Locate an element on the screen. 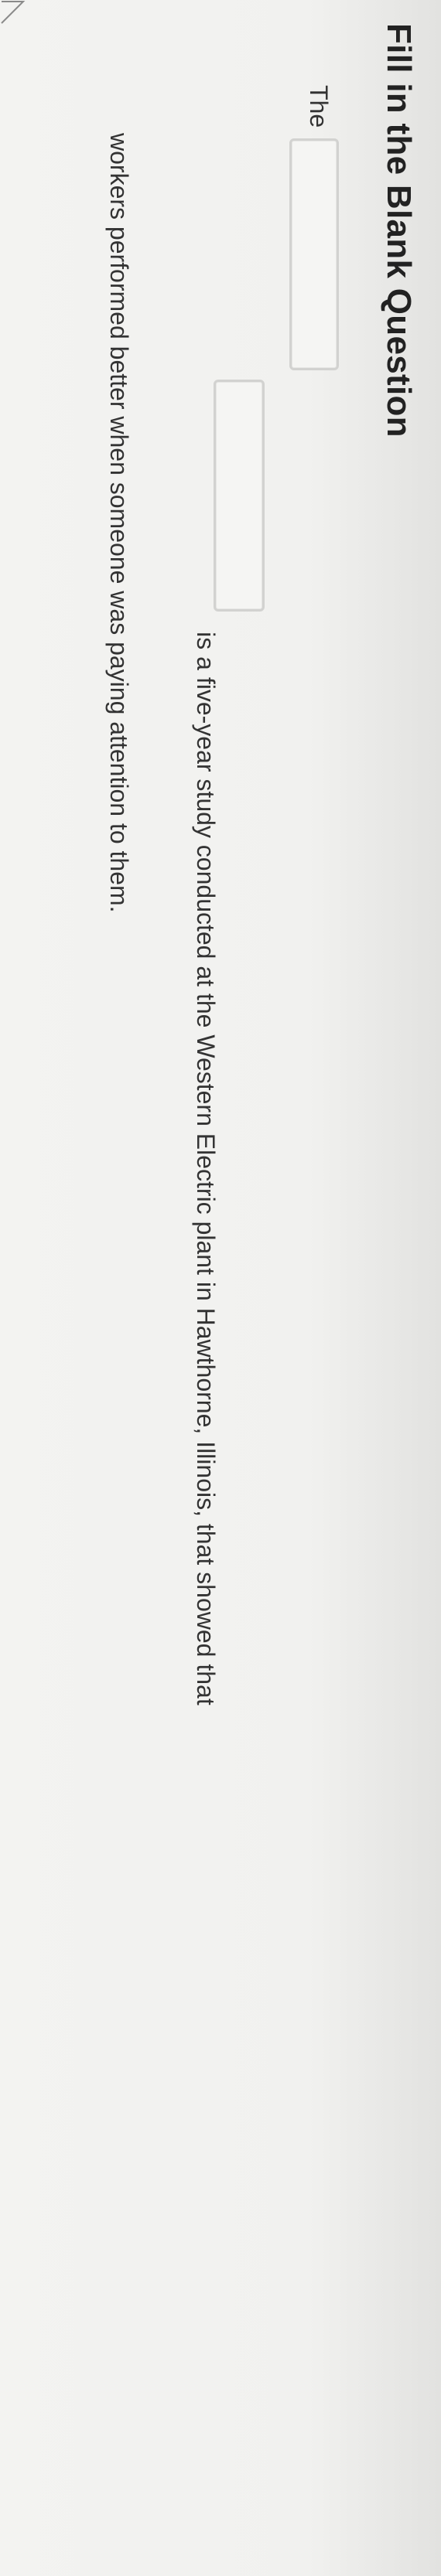 This screenshot has height=2576, width=441. question-title: Fill in the Blank Question is located at coordinates (399, 230).